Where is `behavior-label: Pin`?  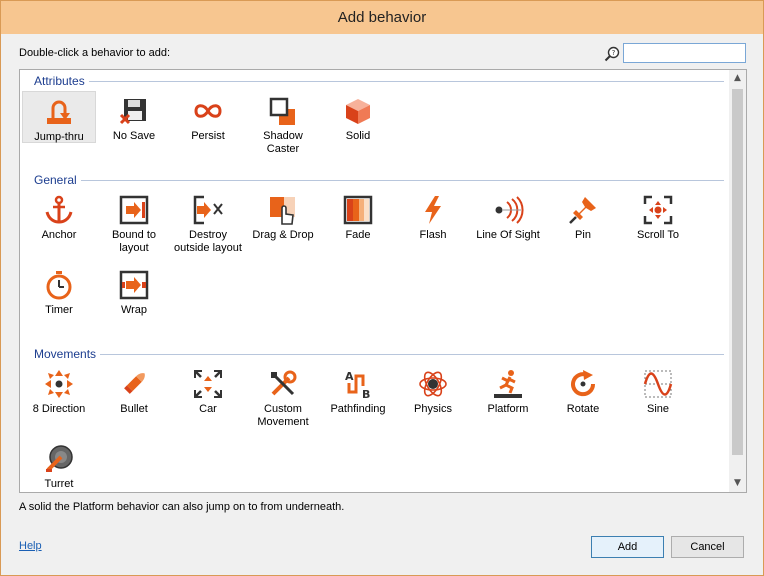 behavior-label: Pin is located at coordinates (583, 235).